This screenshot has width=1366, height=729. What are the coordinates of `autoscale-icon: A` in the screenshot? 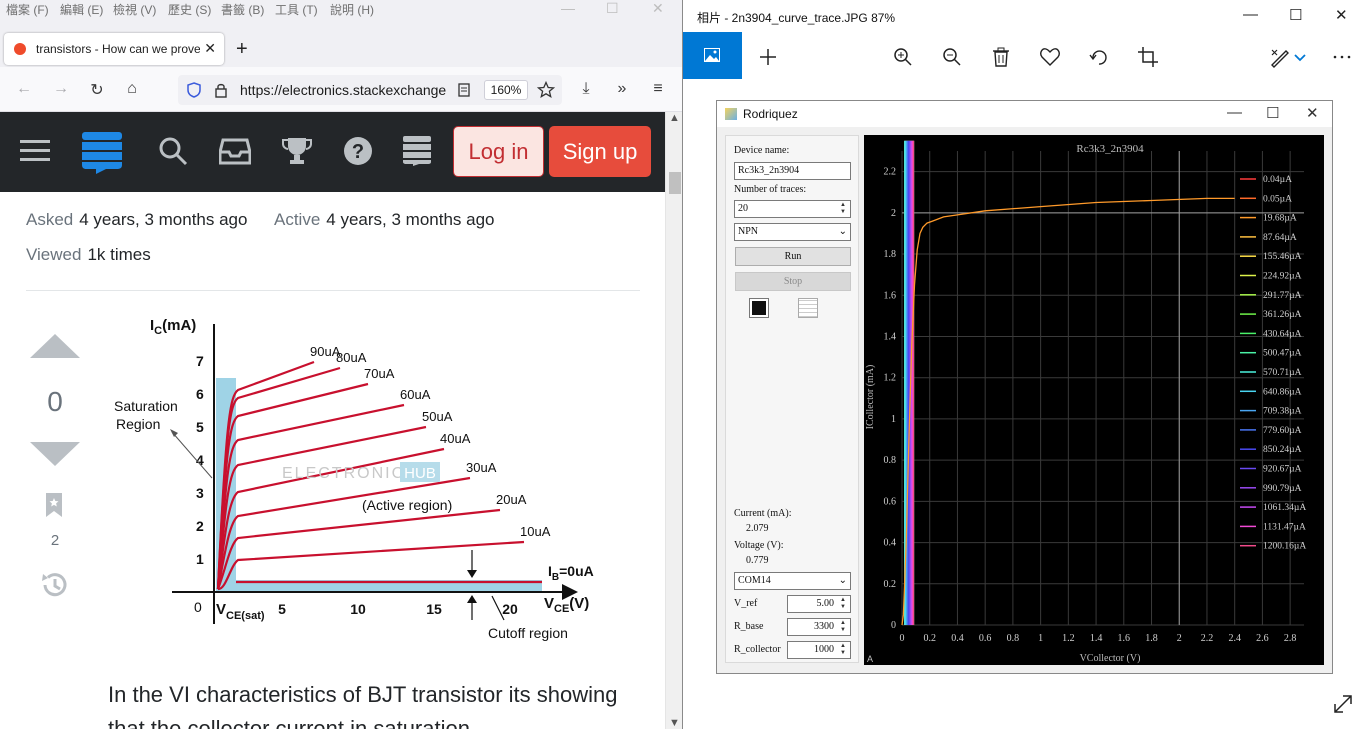 It's located at (870, 659).